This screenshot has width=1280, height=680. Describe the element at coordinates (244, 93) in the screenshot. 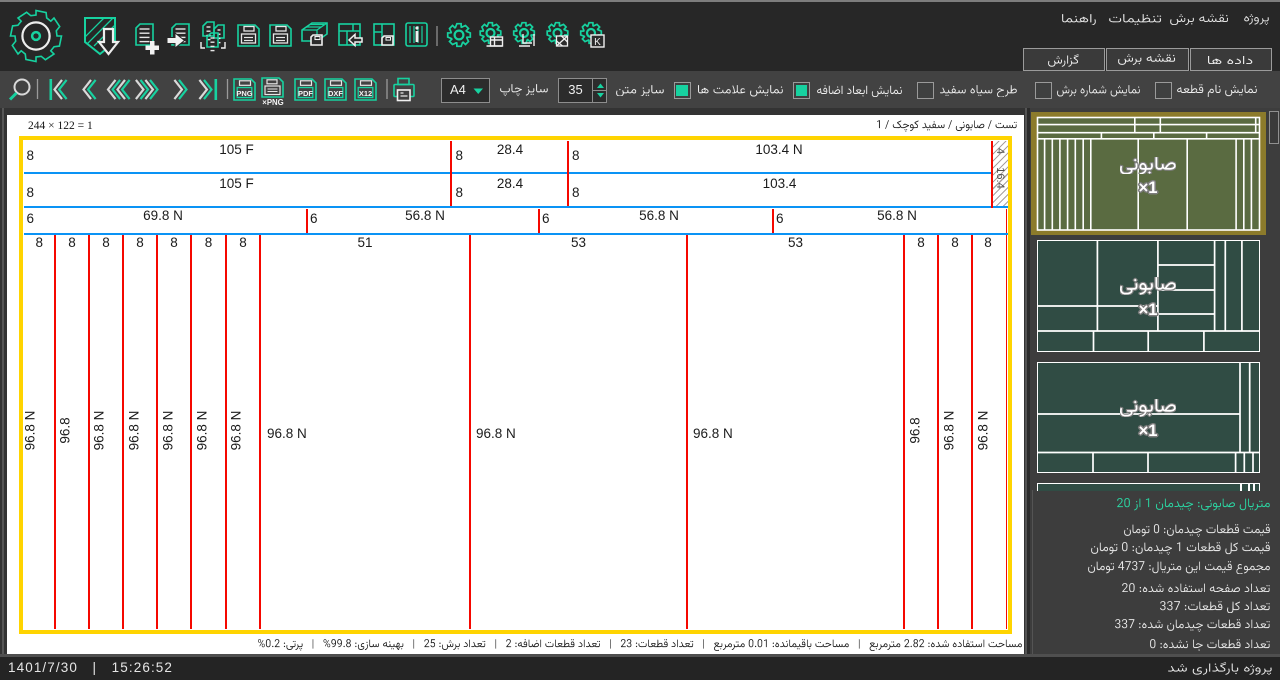

I see `svg-text: PNG` at that location.